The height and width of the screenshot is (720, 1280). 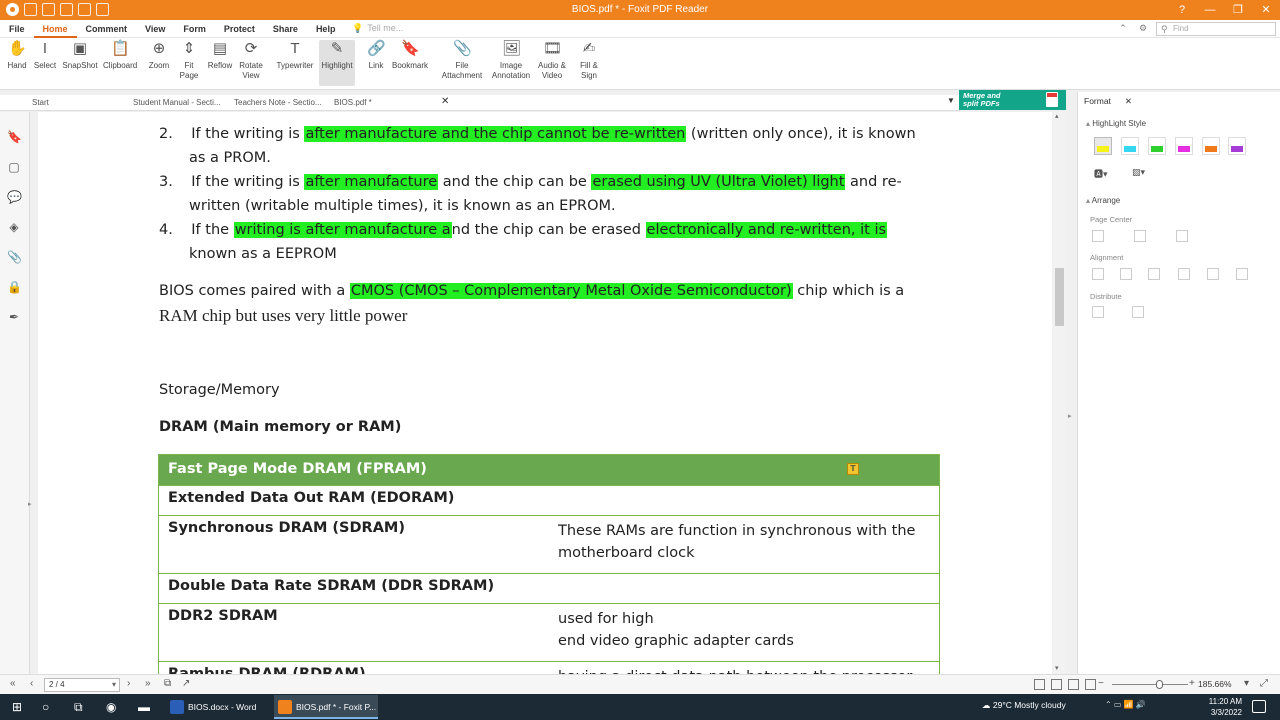 What do you see at coordinates (1237, 146) in the screenshot?
I see `highlight-color-purple` at bounding box center [1237, 146].